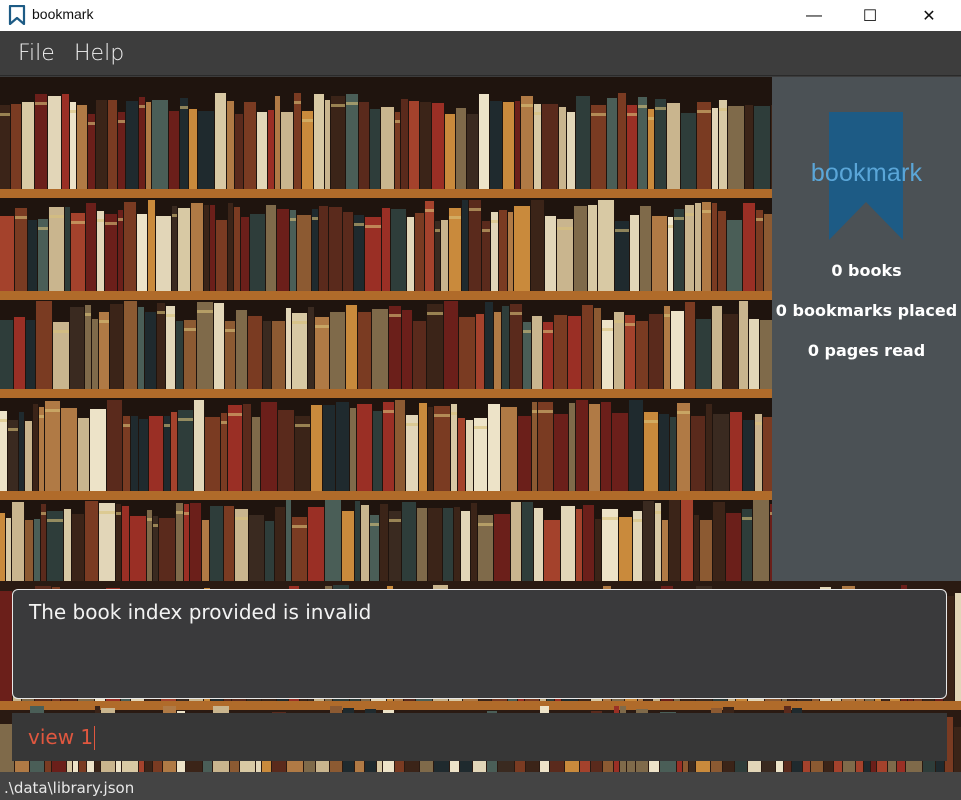  I want to click on command-box, so click(479, 737).